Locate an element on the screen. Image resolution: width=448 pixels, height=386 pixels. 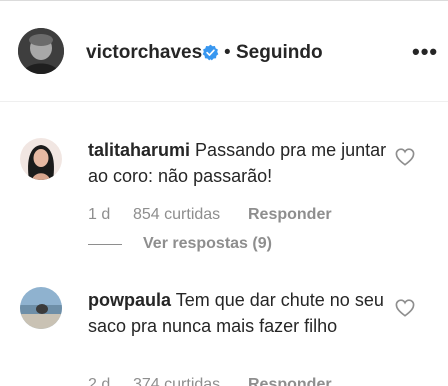
header-divider is located at coordinates (224, 101).